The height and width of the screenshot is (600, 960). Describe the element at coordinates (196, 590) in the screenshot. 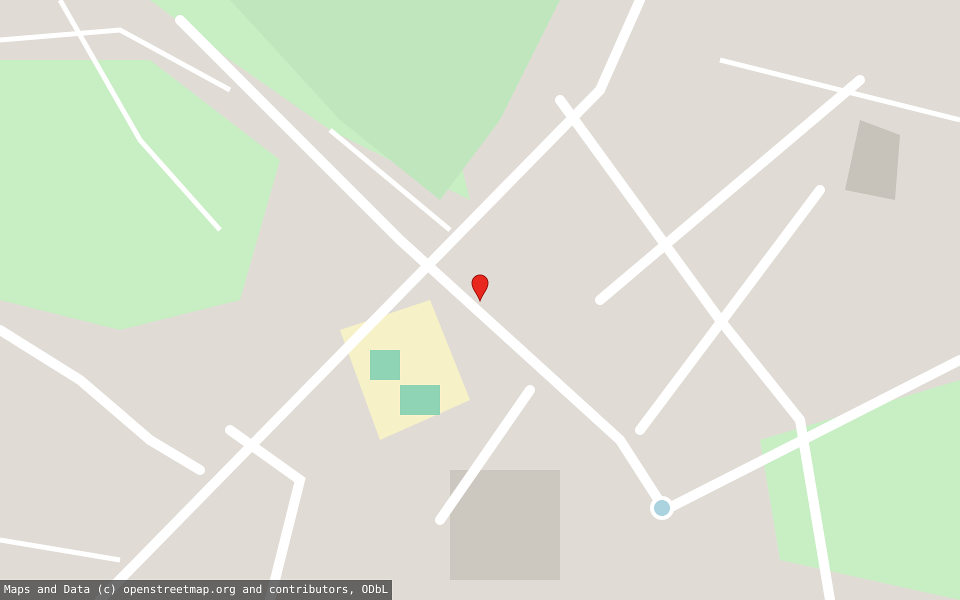

I see `map-attribution: Maps and Data (c) openstreetmap.org and contributors, ODbL` at that location.